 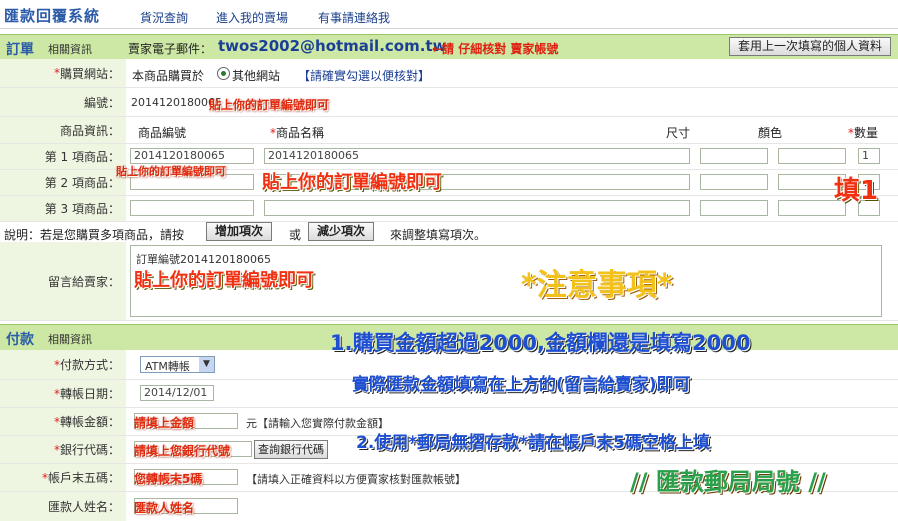 What do you see at coordinates (171, 171) in the screenshot?
I see `item-number-note-small: 貼上你的訂單編號即可` at bounding box center [171, 171].